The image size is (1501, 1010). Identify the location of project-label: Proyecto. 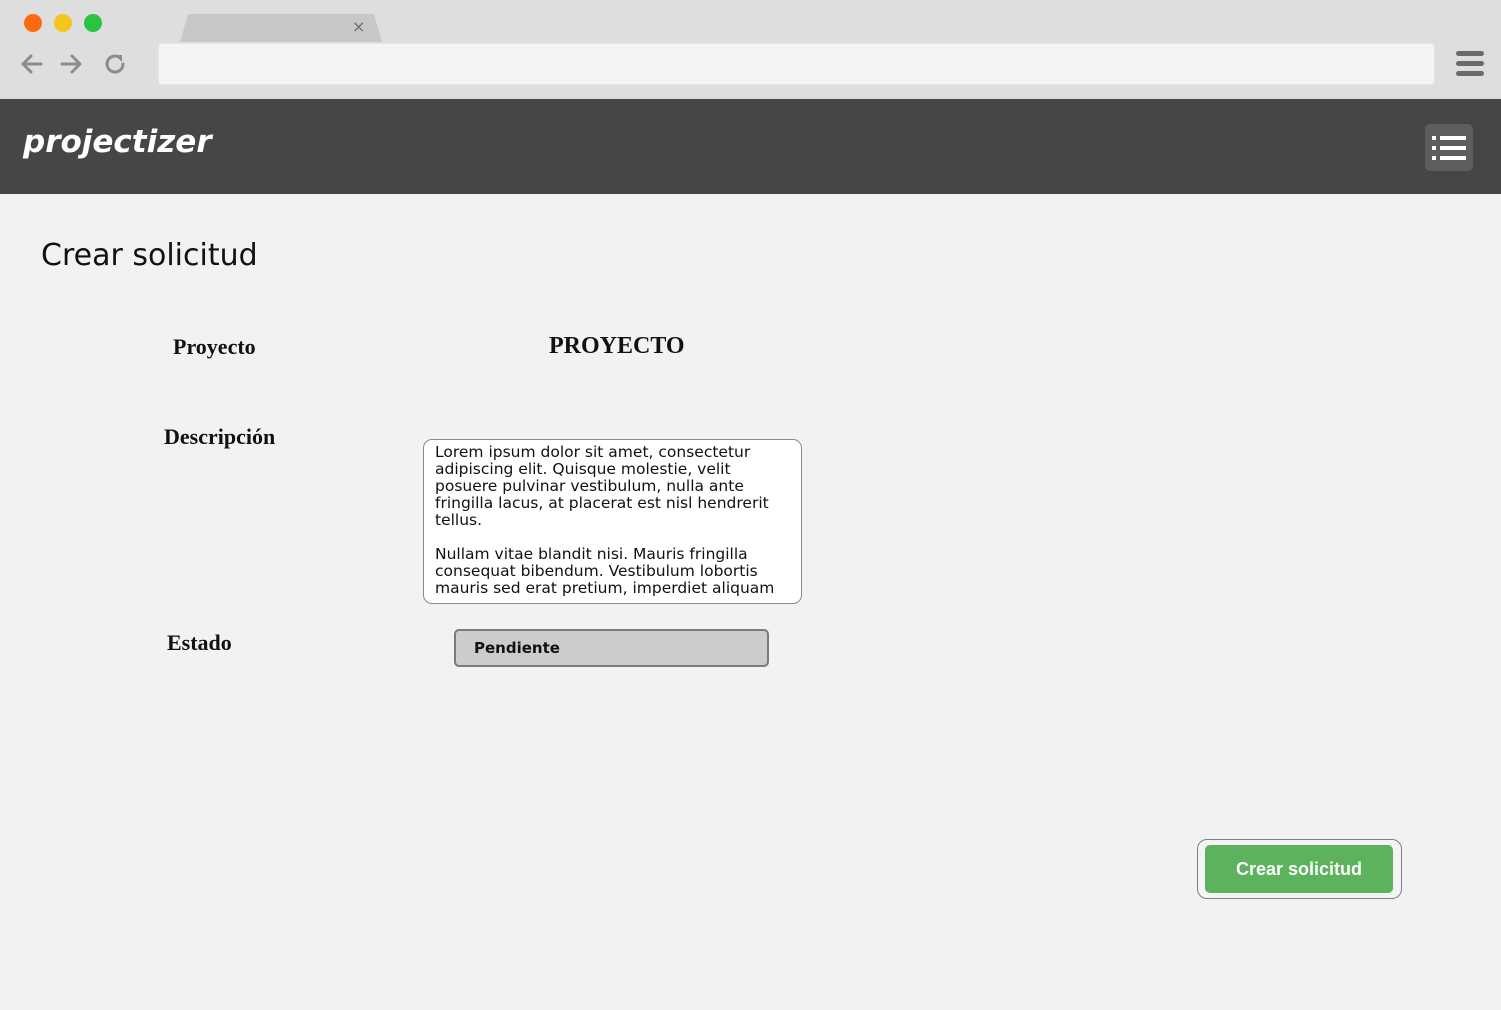
(214, 346).